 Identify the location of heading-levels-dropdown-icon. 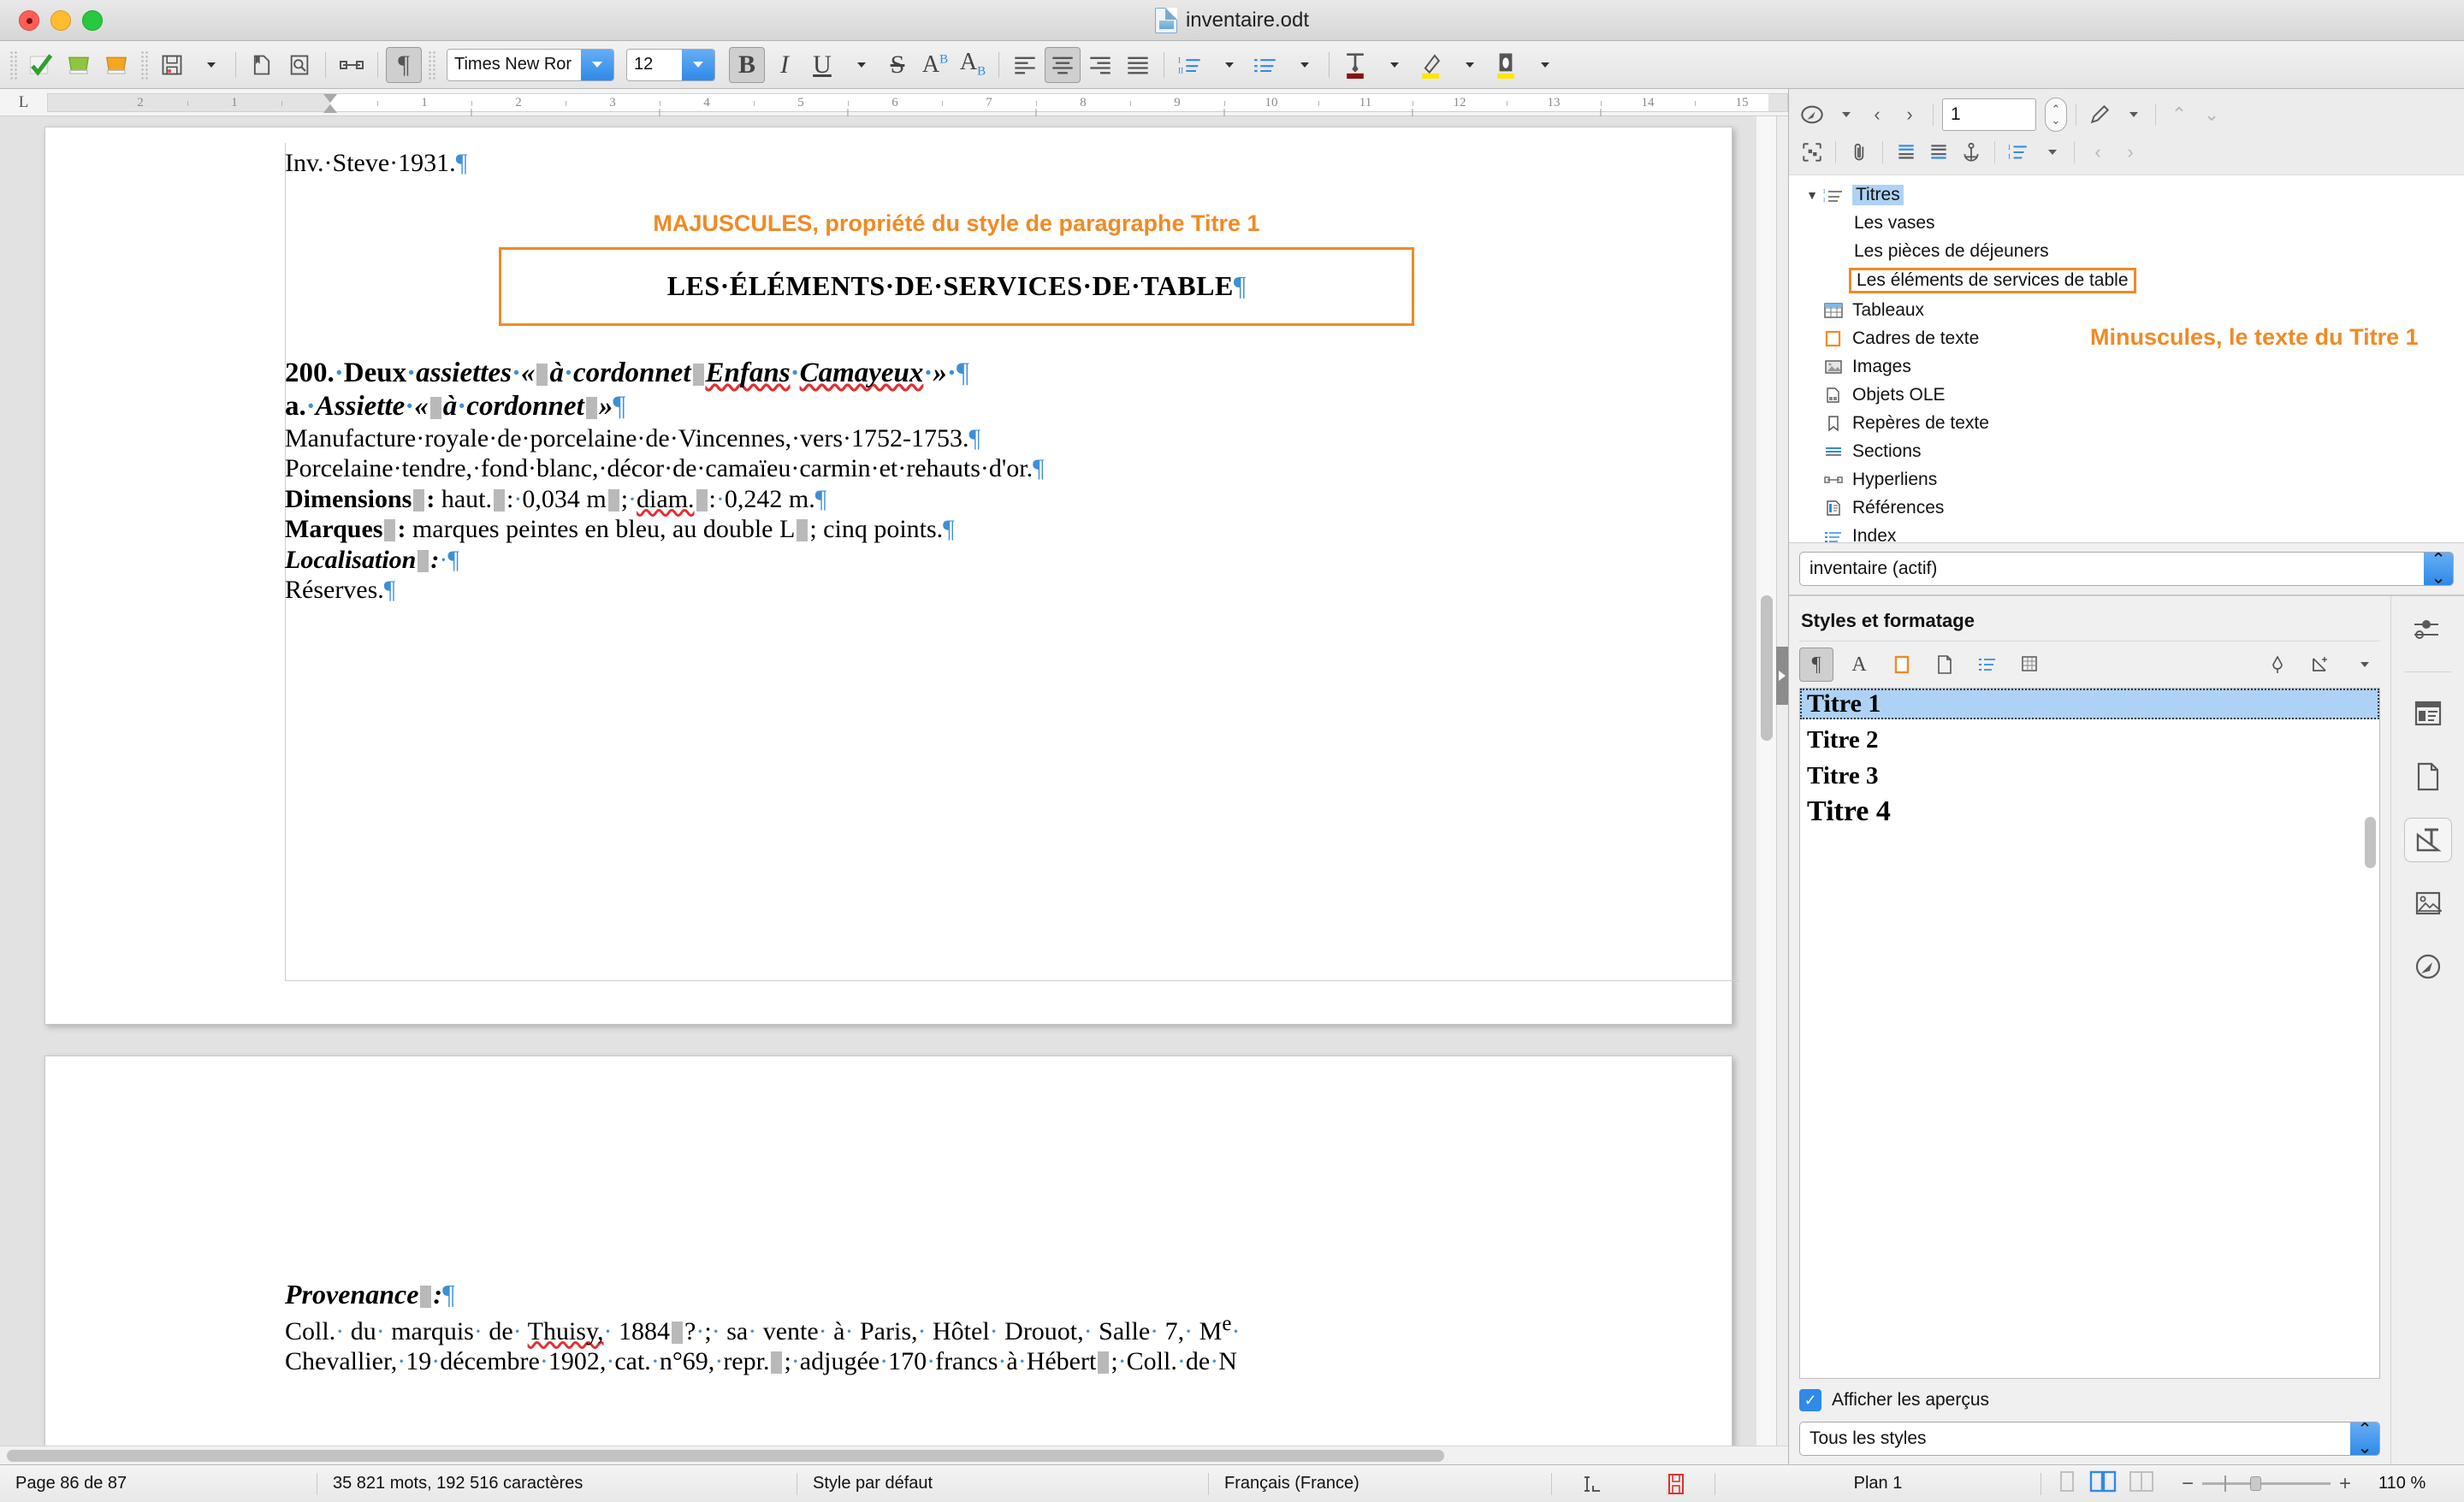
(2050, 152).